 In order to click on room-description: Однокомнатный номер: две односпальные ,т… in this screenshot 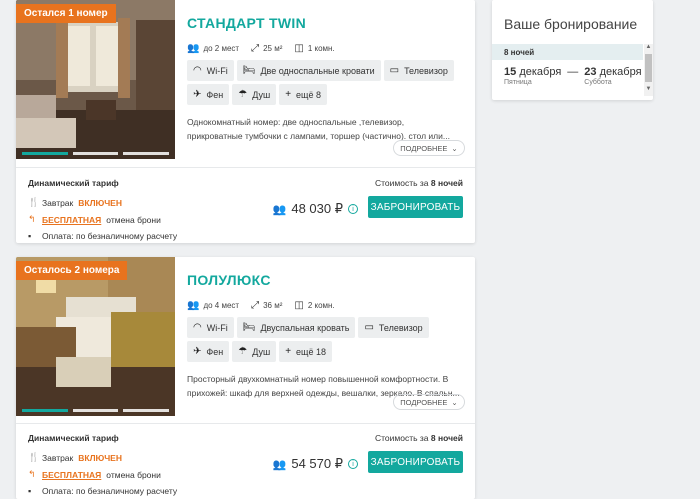, I will do `click(318, 129)`.